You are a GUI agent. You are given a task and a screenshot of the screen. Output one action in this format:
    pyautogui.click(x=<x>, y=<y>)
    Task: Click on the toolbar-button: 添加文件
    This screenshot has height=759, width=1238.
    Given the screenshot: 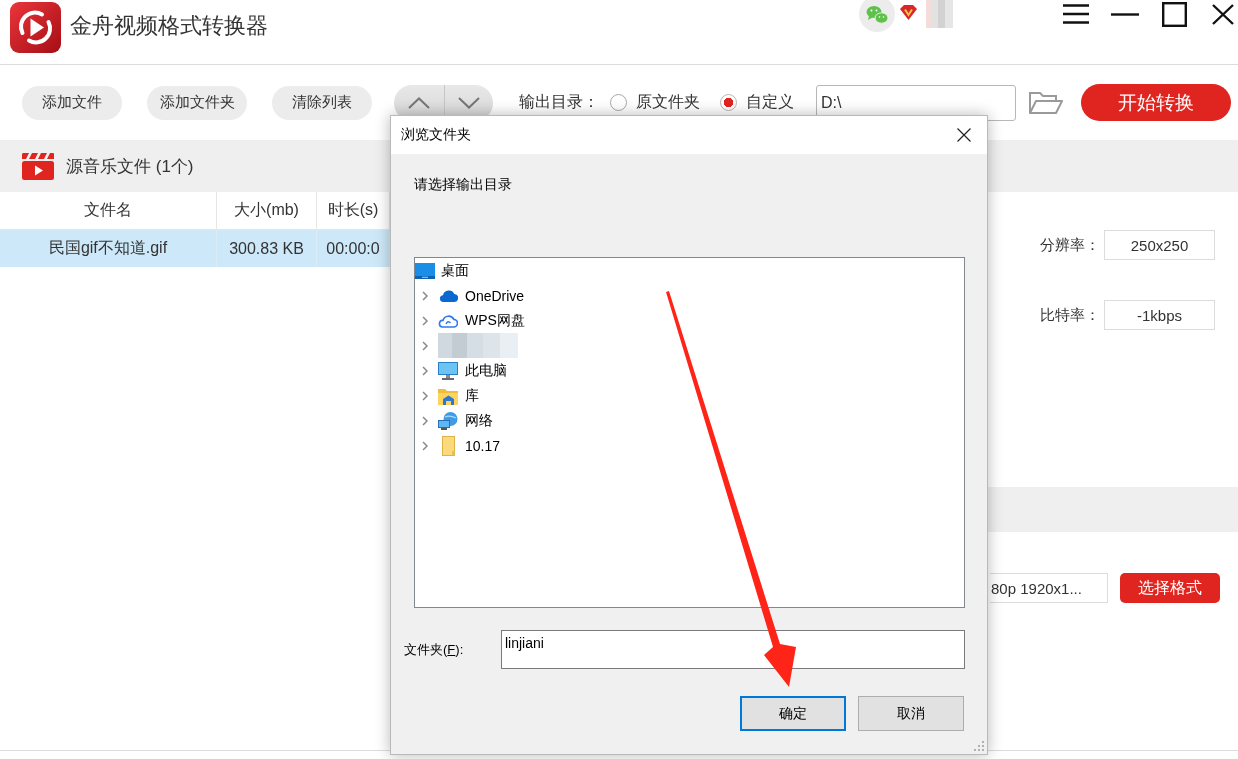 What is the action you would take?
    pyautogui.click(x=72, y=102)
    